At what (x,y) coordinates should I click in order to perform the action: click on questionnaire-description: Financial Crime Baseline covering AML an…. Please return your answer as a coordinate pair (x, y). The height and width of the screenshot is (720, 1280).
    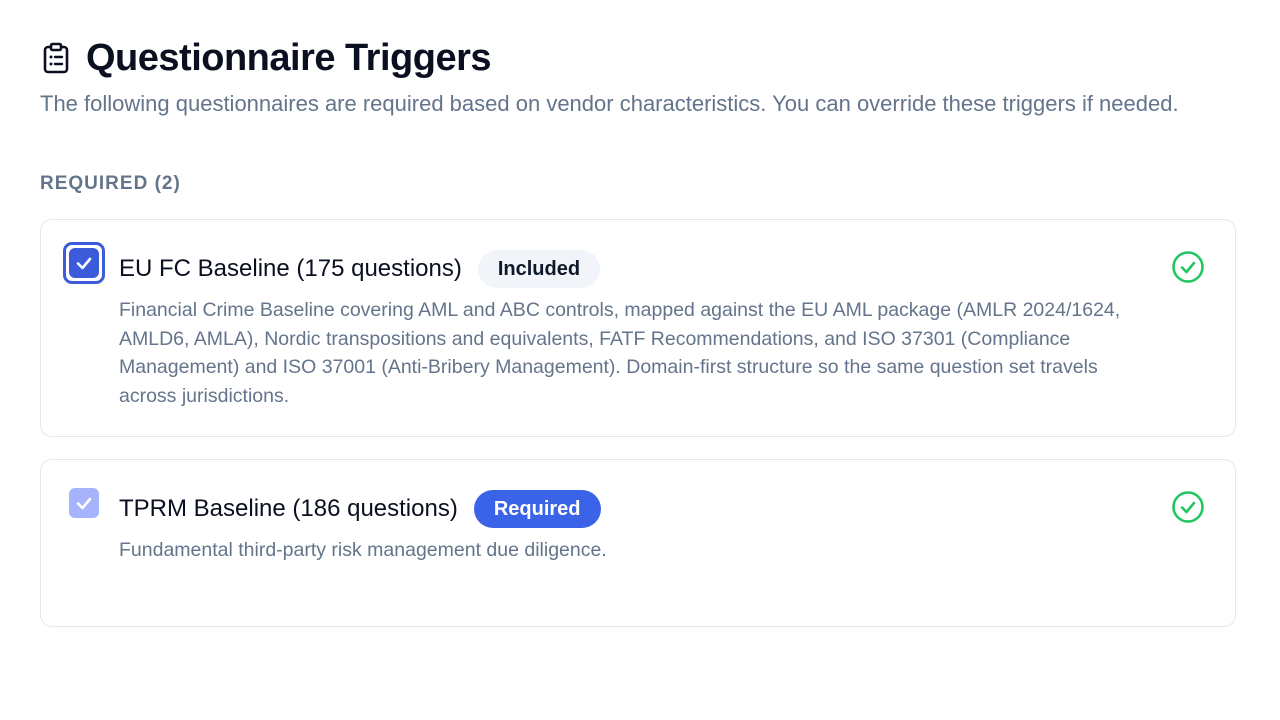
    Looking at the image, I should click on (620, 353).